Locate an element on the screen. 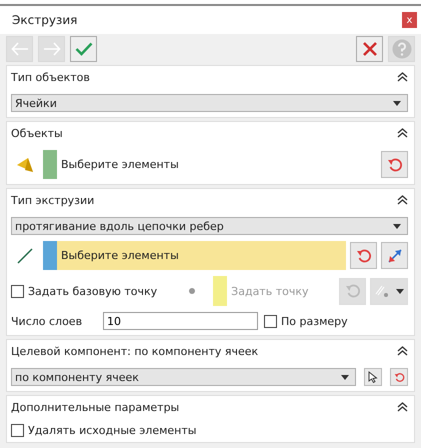 The width and height of the screenshot is (421, 448). help-icon is located at coordinates (402, 49).